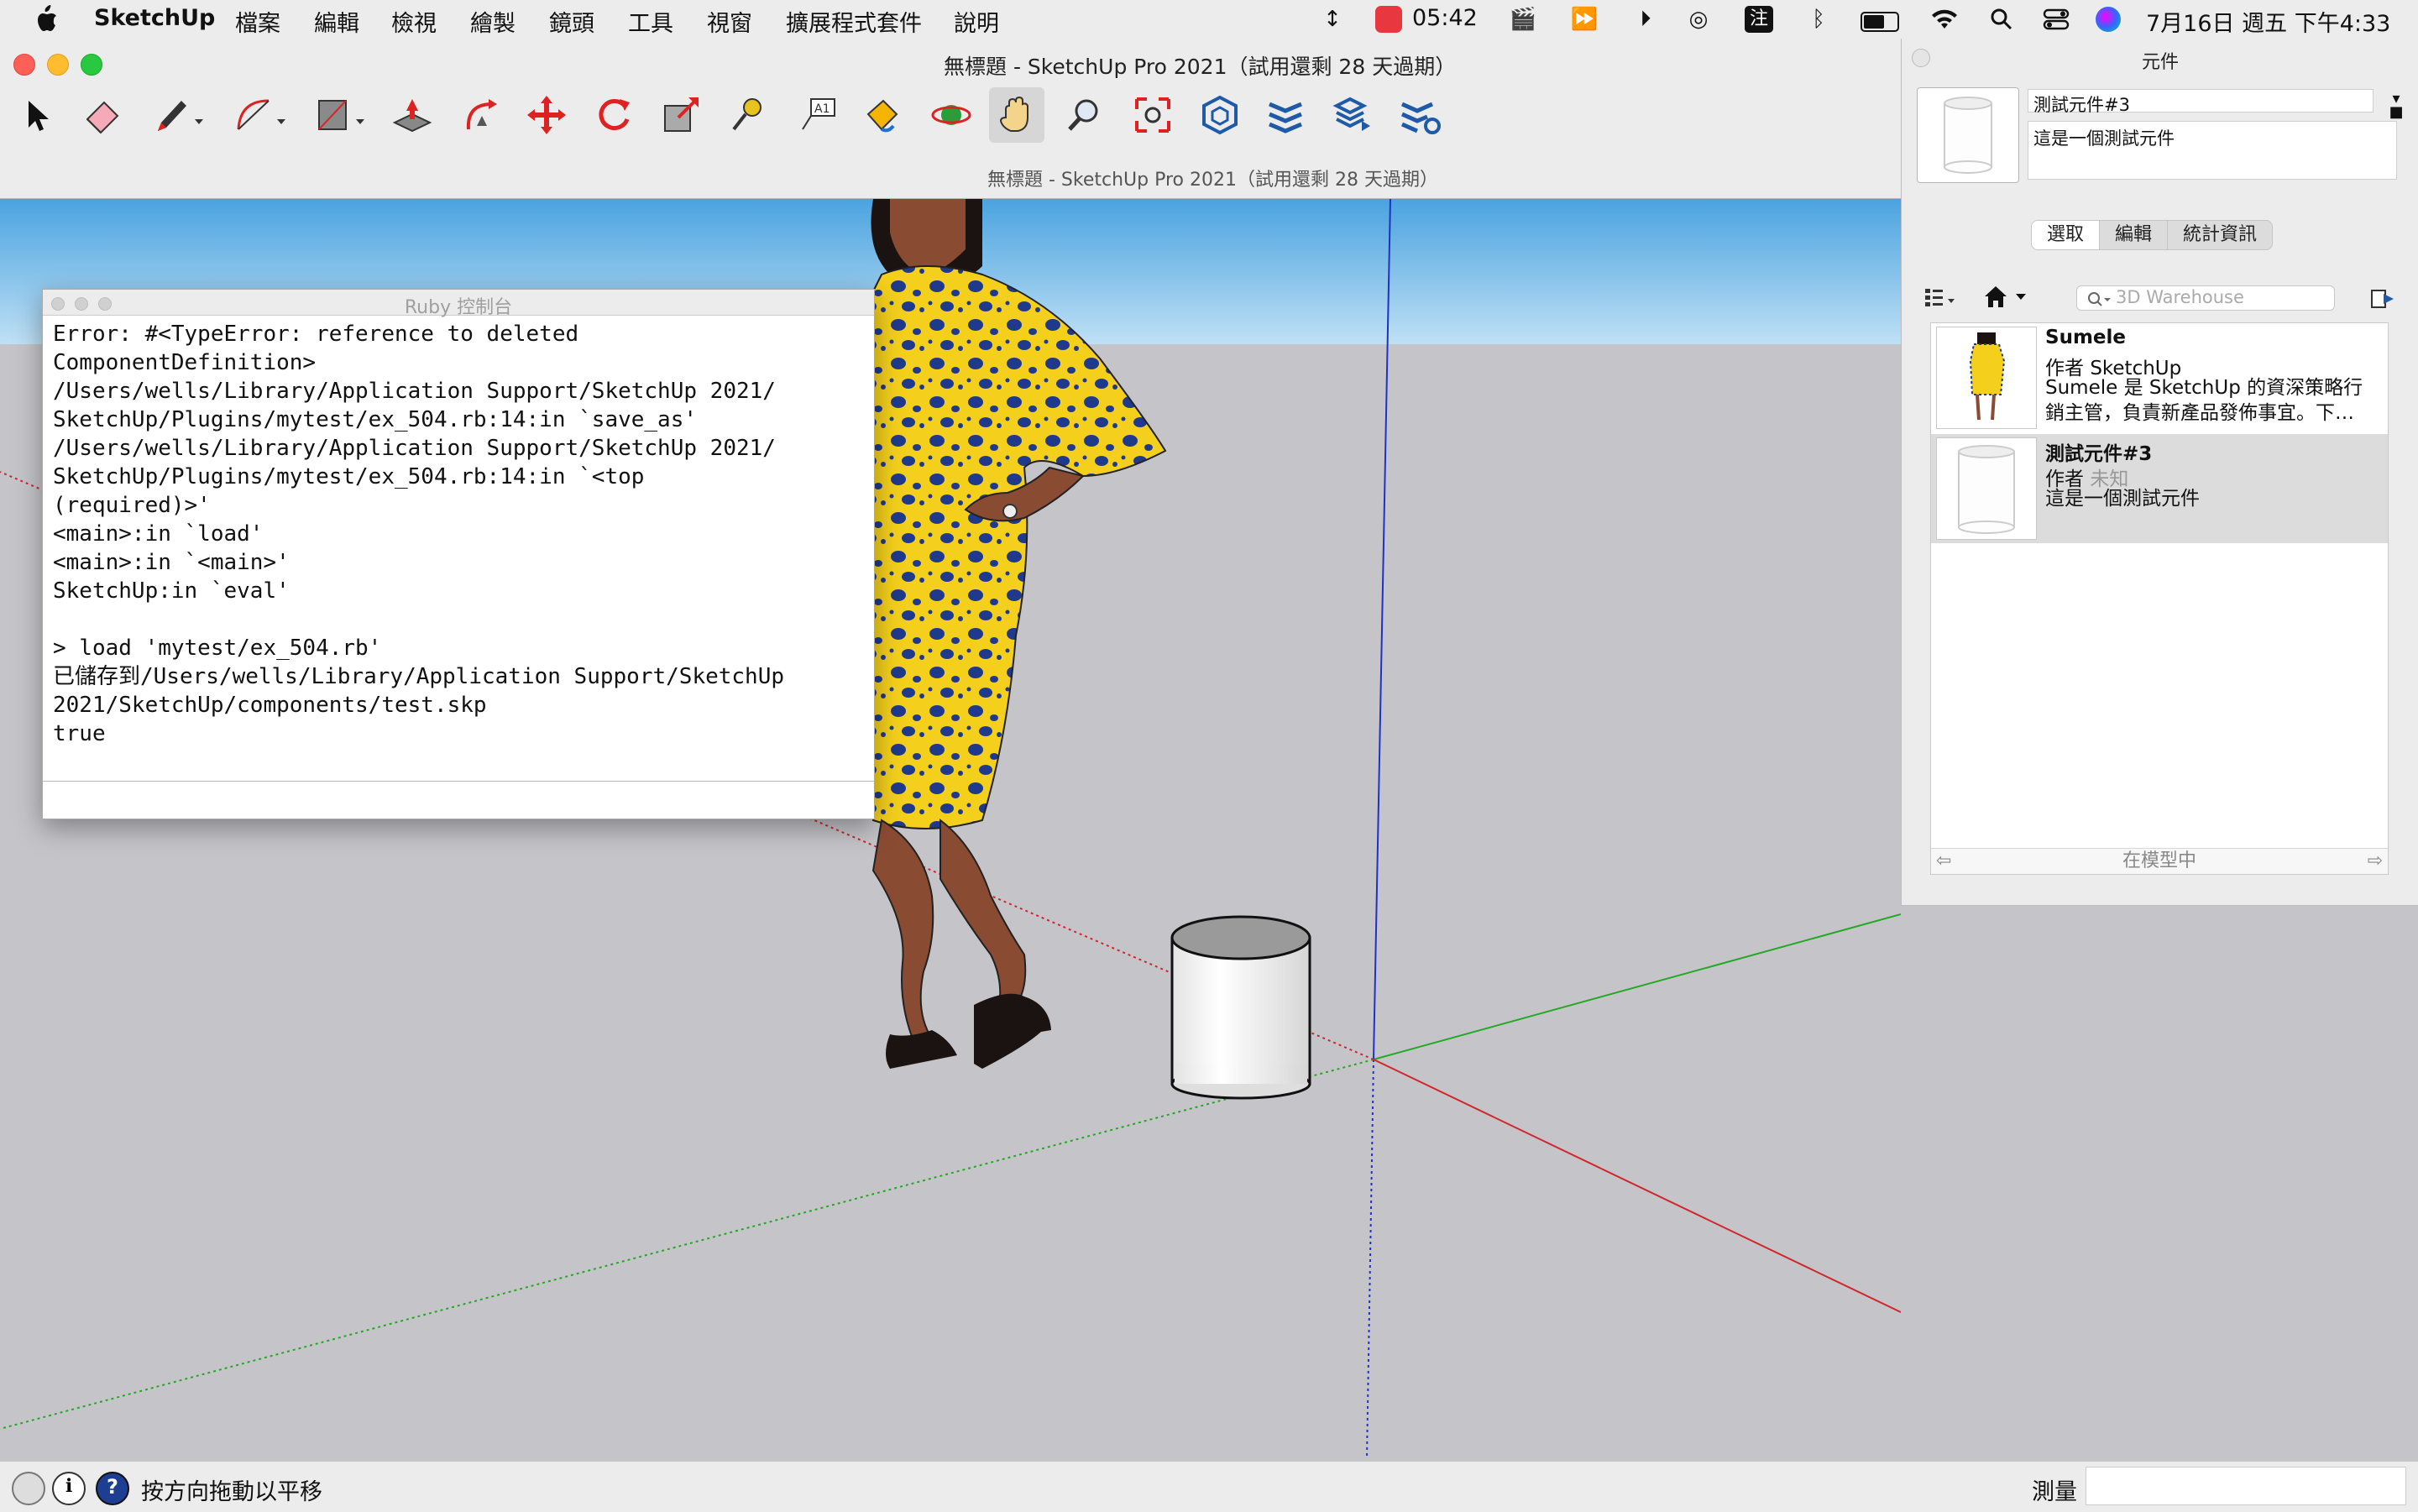 Image resolution: width=2418 pixels, height=1512 pixels. I want to click on scale-icon, so click(681, 114).